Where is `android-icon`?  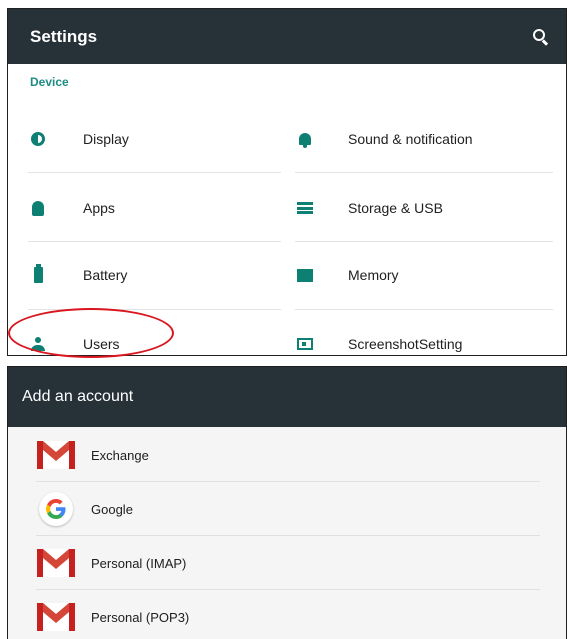 android-icon is located at coordinates (38, 208).